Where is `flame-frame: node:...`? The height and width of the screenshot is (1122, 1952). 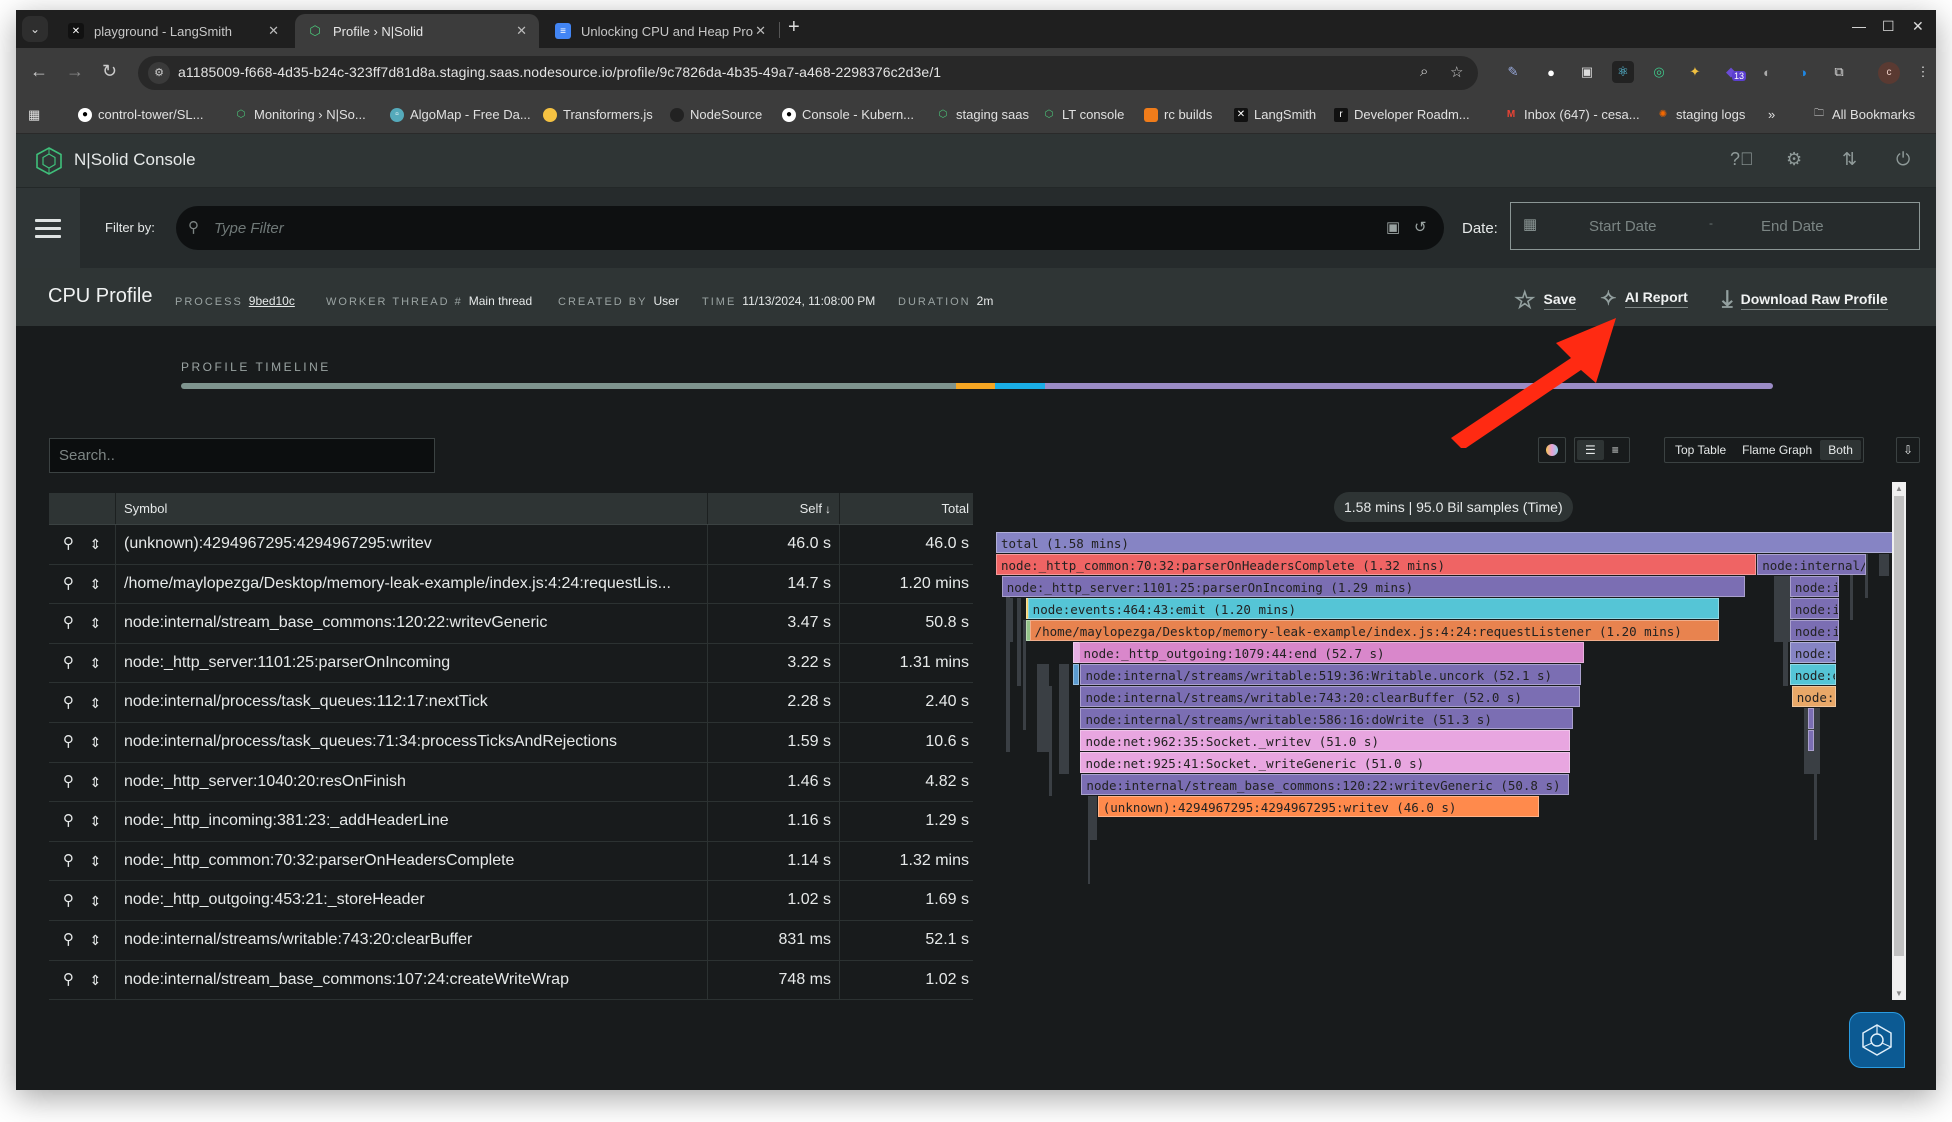 flame-frame: node:... is located at coordinates (1813, 696).